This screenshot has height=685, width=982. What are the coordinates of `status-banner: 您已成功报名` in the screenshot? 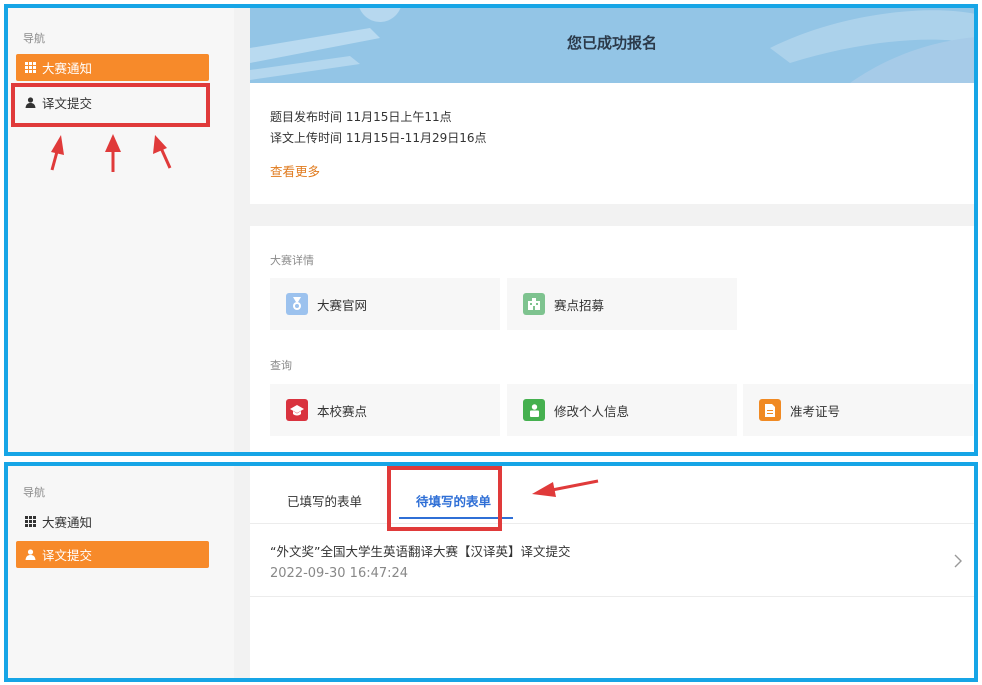 It's located at (612, 45).